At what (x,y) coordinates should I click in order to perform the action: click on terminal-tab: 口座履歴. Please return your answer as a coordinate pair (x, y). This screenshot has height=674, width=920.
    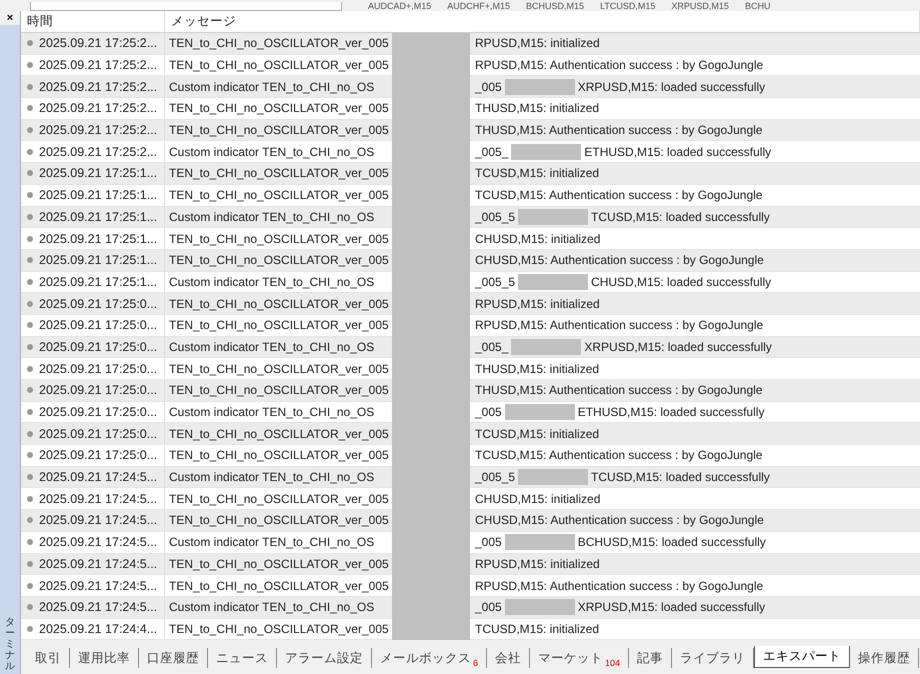
    Looking at the image, I should click on (173, 658).